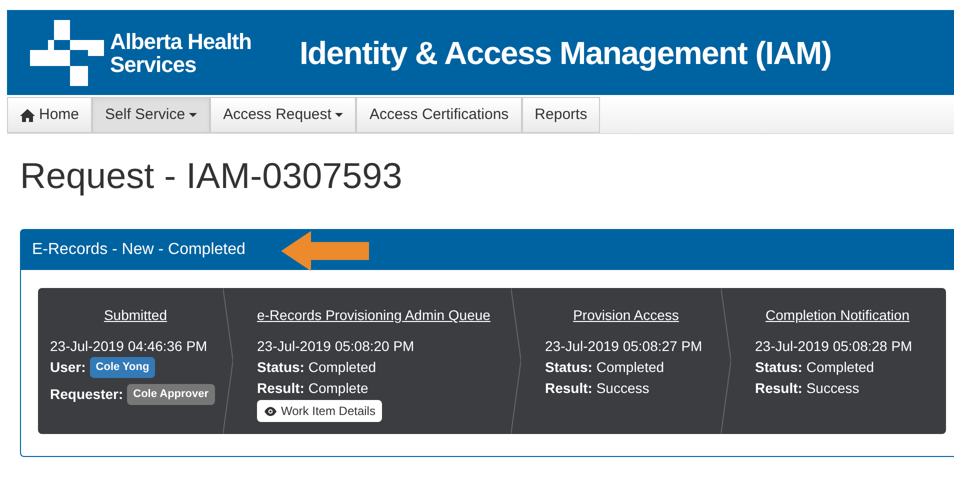  What do you see at coordinates (624, 346) in the screenshot?
I see `step-timestamp: 23-Jul-2019 05:08:27 PM` at bounding box center [624, 346].